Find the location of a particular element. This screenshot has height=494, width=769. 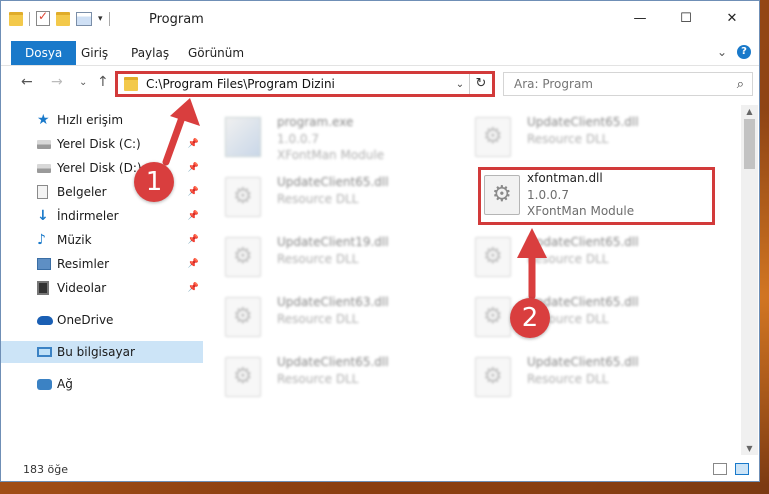

file-item: program.exe 1.0.0.7 XFontMan Module is located at coordinates (327, 136).